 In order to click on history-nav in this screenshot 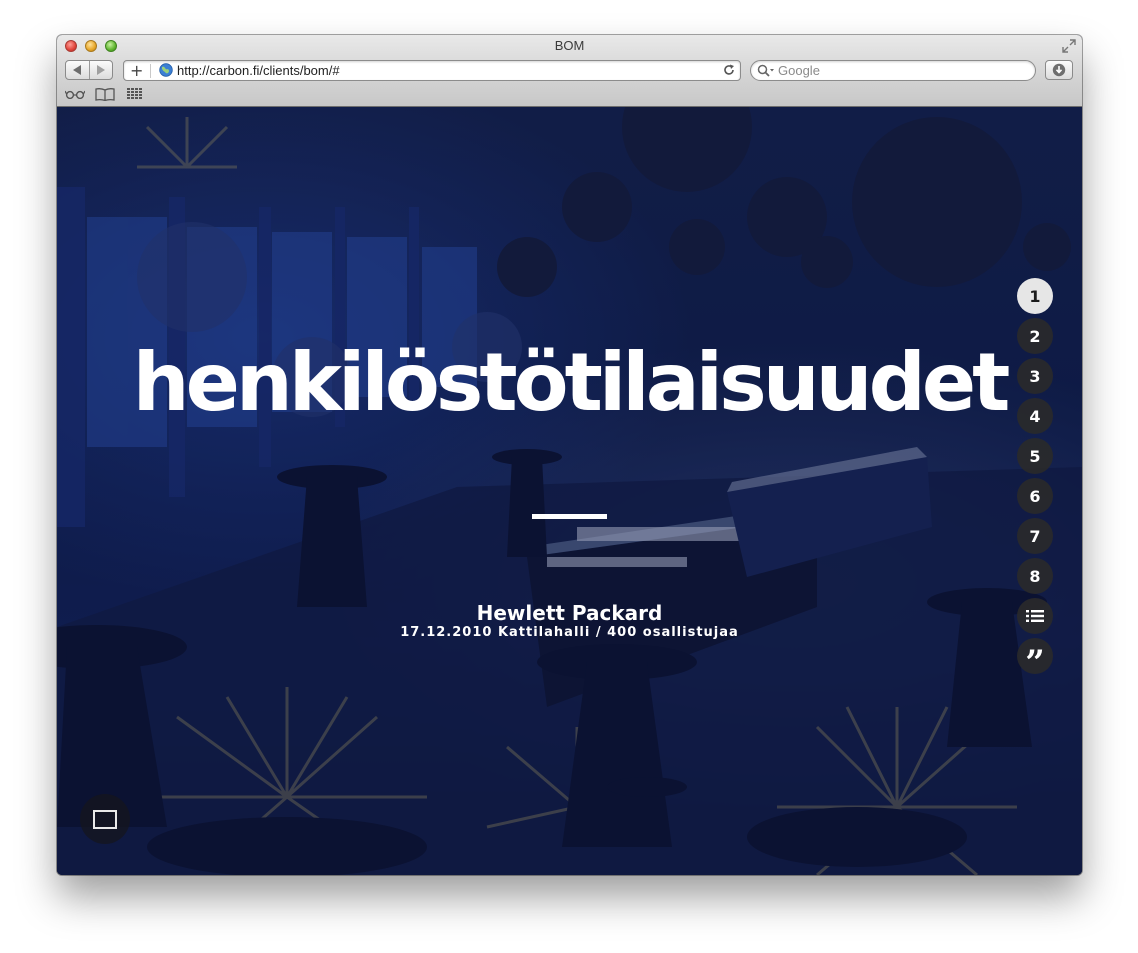, I will do `click(89, 70)`.